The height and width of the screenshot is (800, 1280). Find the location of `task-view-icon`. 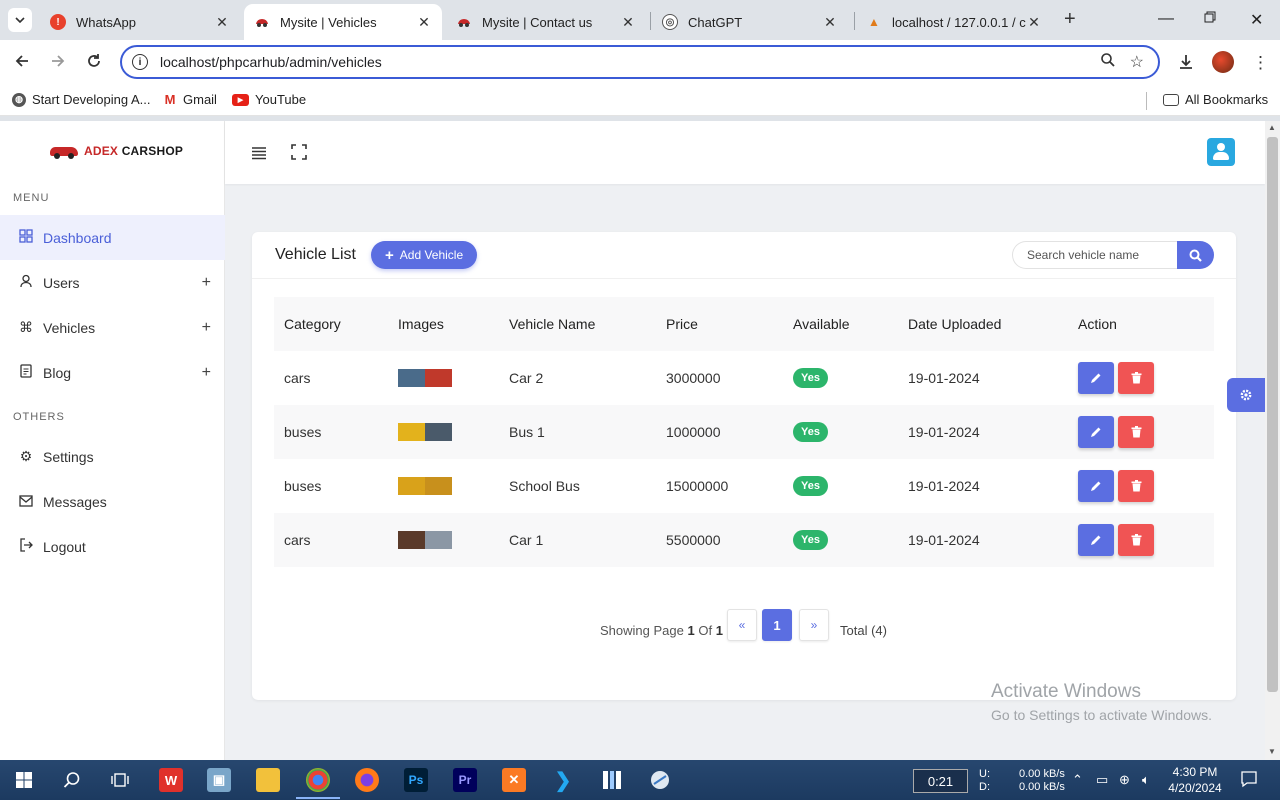

task-view-icon is located at coordinates (120, 780).